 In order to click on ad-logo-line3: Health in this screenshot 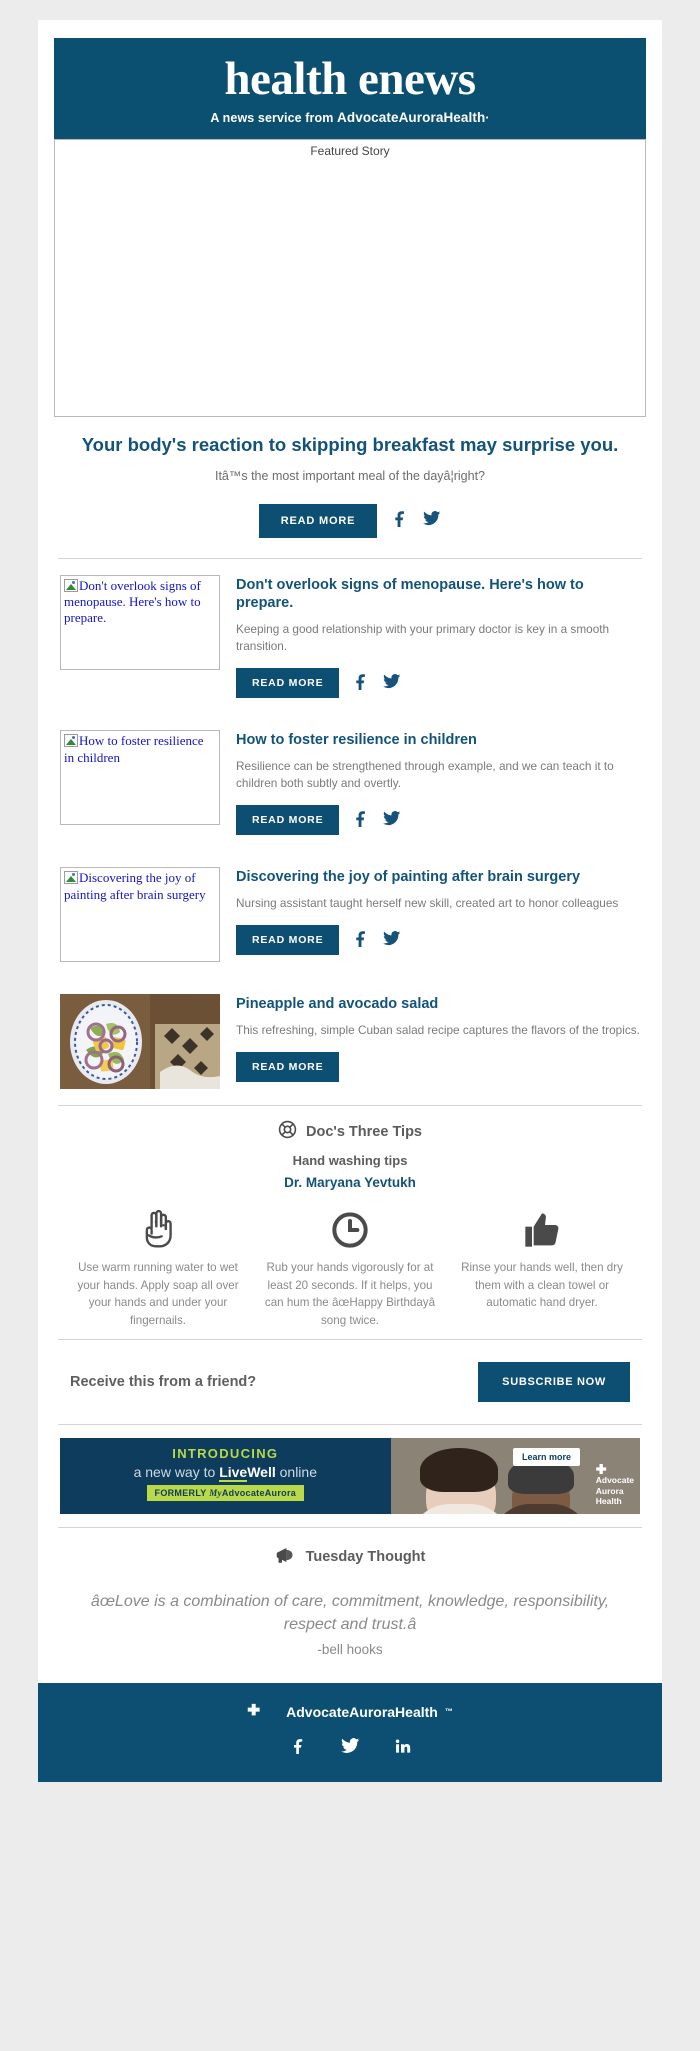, I will do `click(608, 1501)`.